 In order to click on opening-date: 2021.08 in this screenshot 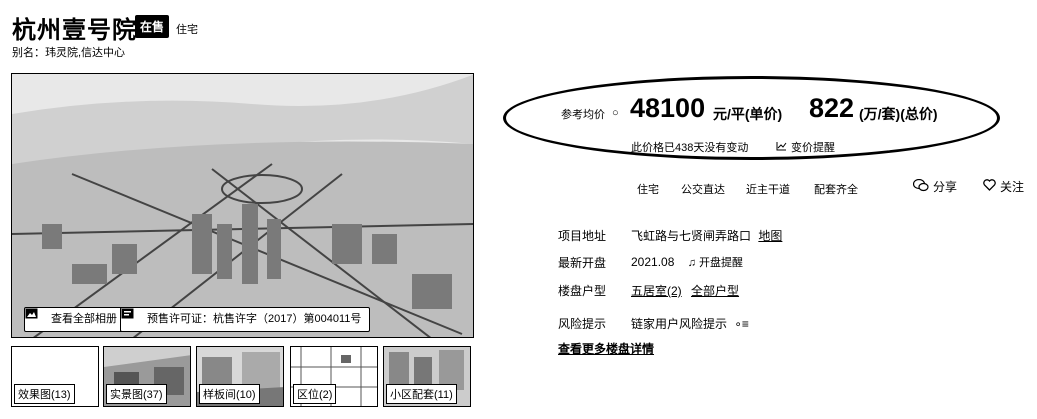, I will do `click(653, 262)`.